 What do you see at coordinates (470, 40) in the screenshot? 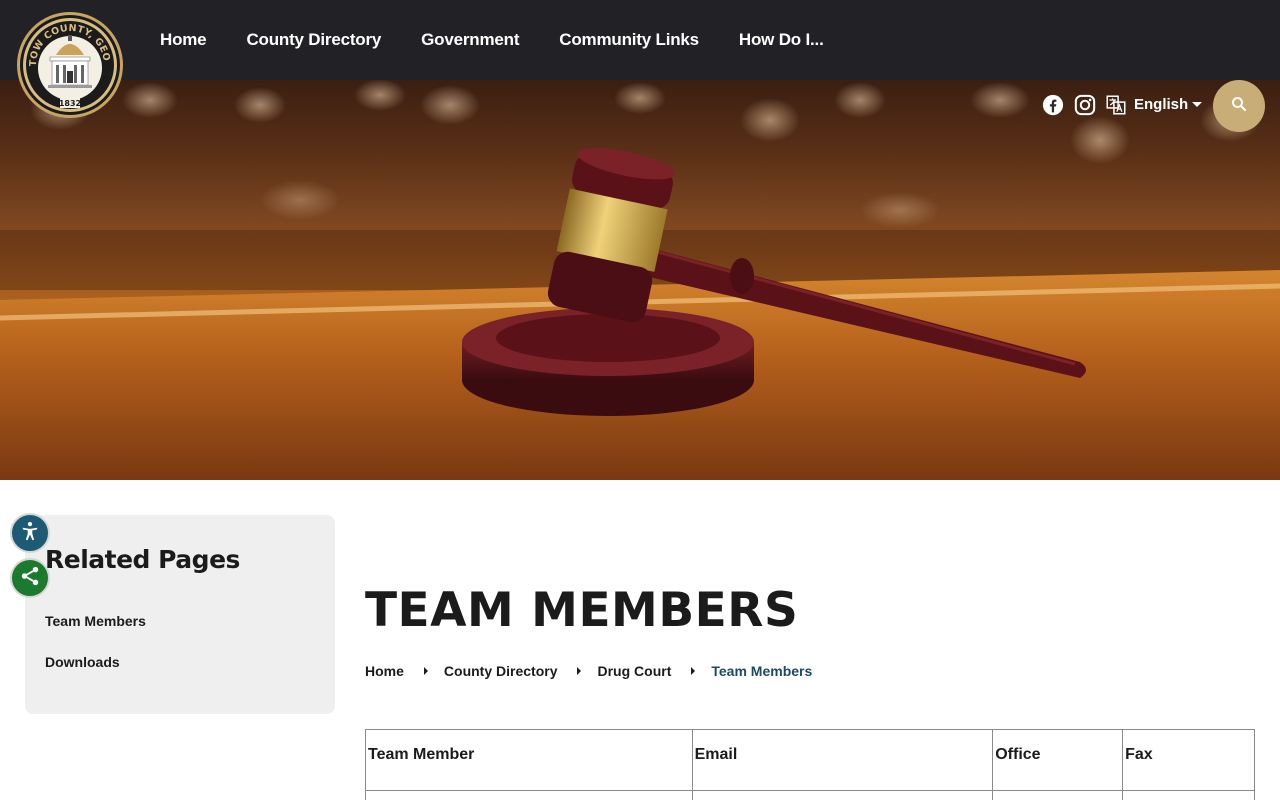
I see `nav-government: Government` at bounding box center [470, 40].